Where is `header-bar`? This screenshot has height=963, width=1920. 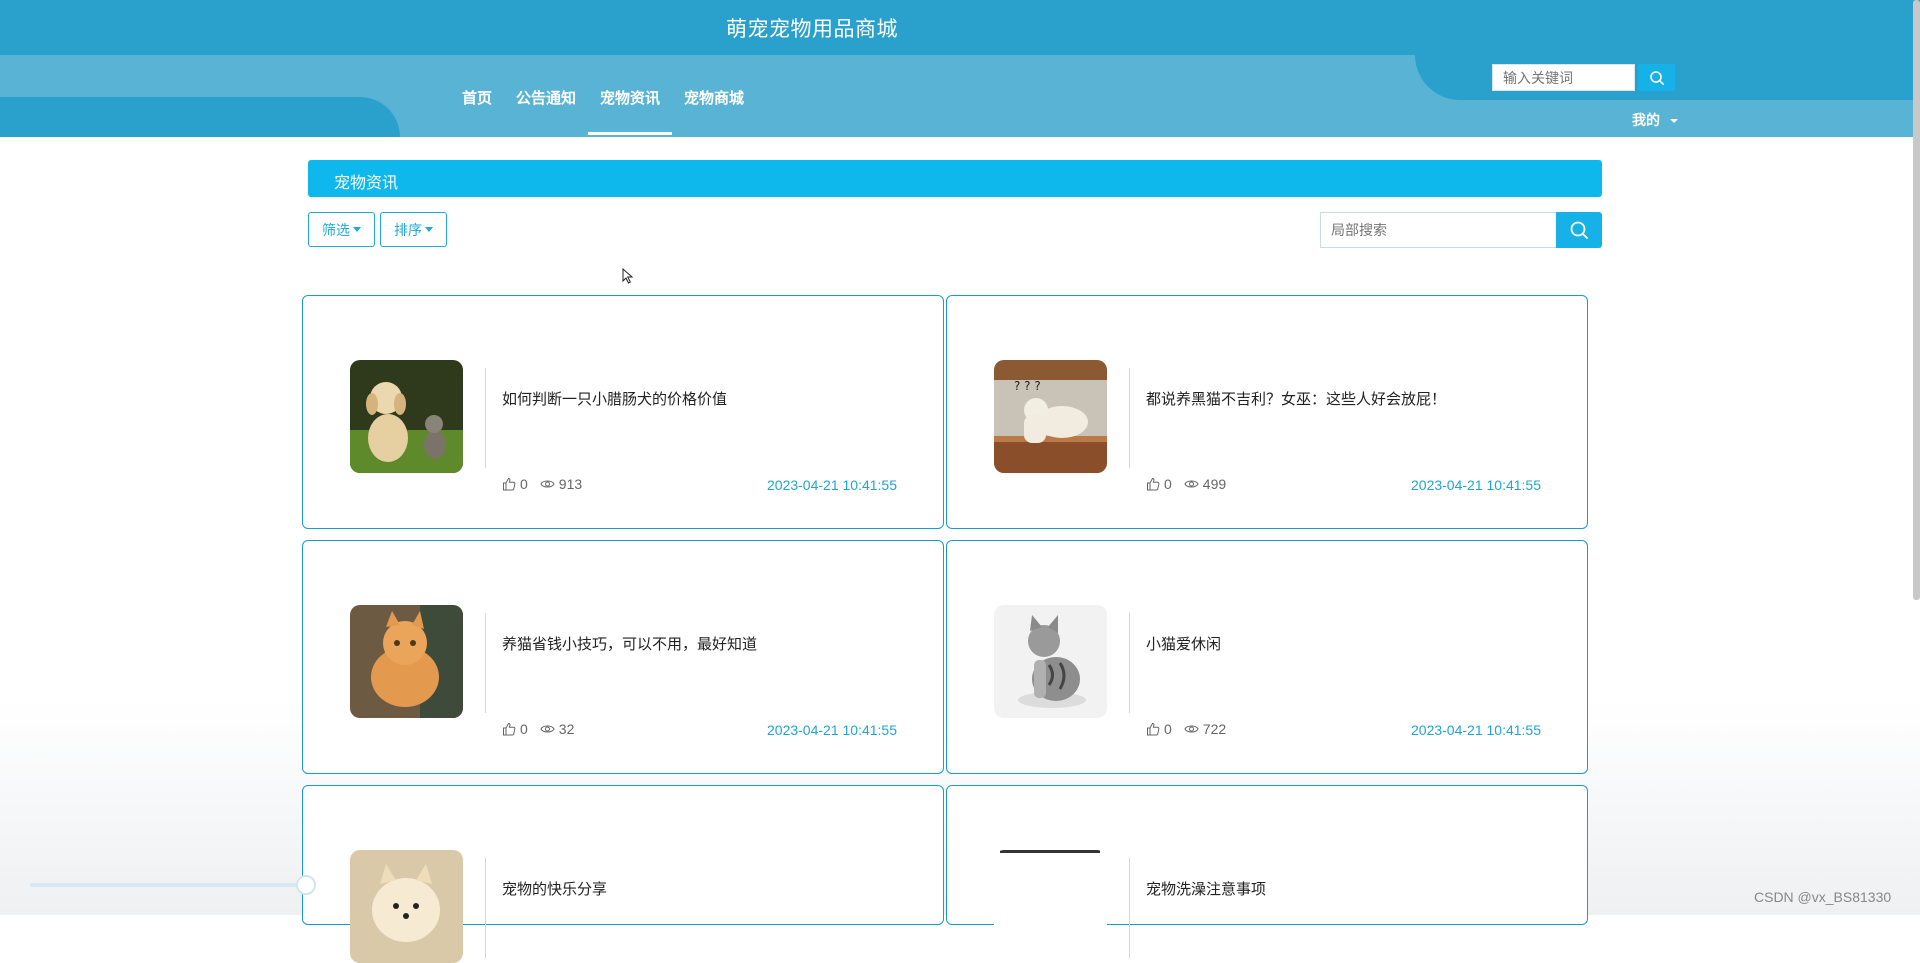
header-bar is located at coordinates (960, 27).